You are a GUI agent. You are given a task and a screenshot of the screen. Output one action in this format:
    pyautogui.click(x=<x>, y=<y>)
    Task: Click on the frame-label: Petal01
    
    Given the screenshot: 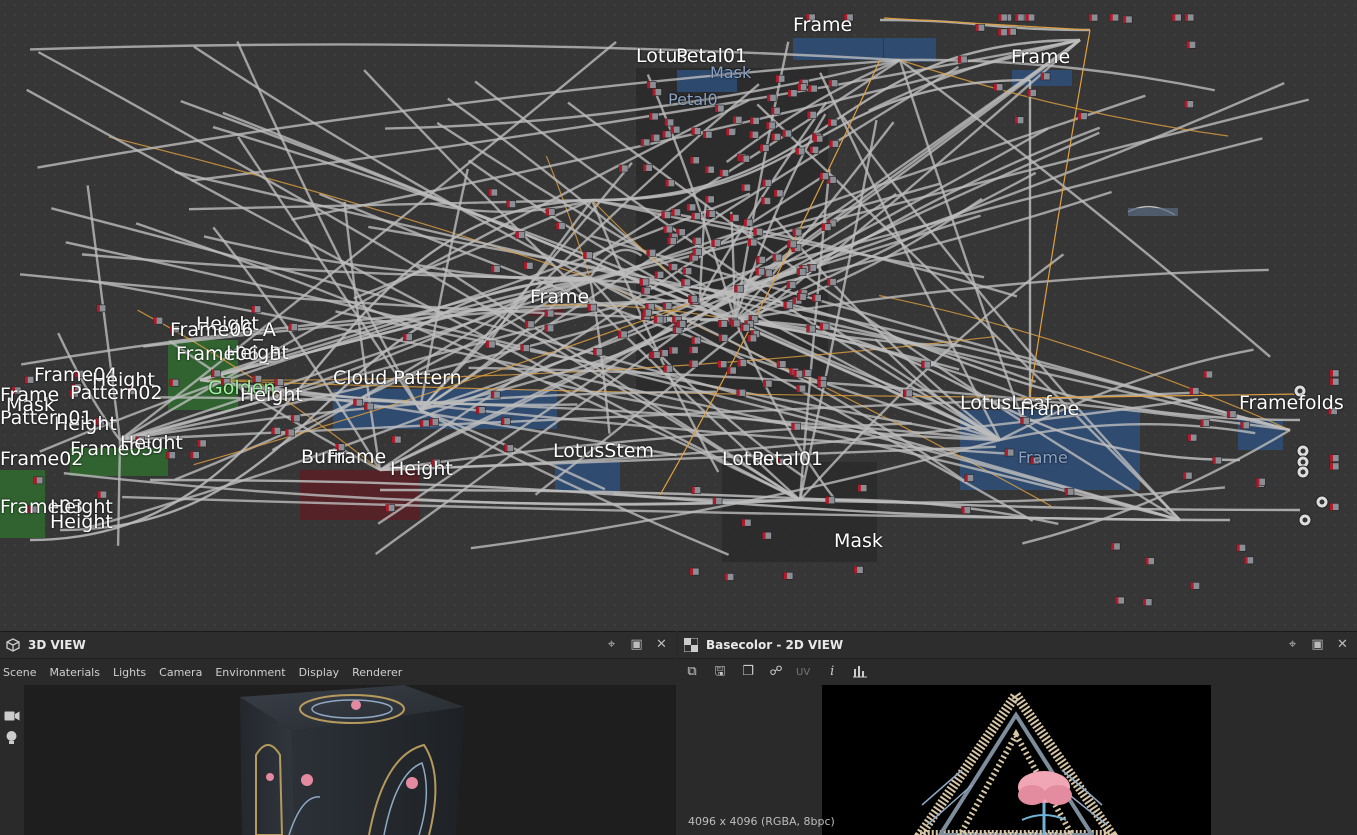 What is the action you would take?
    pyautogui.click(x=787, y=459)
    